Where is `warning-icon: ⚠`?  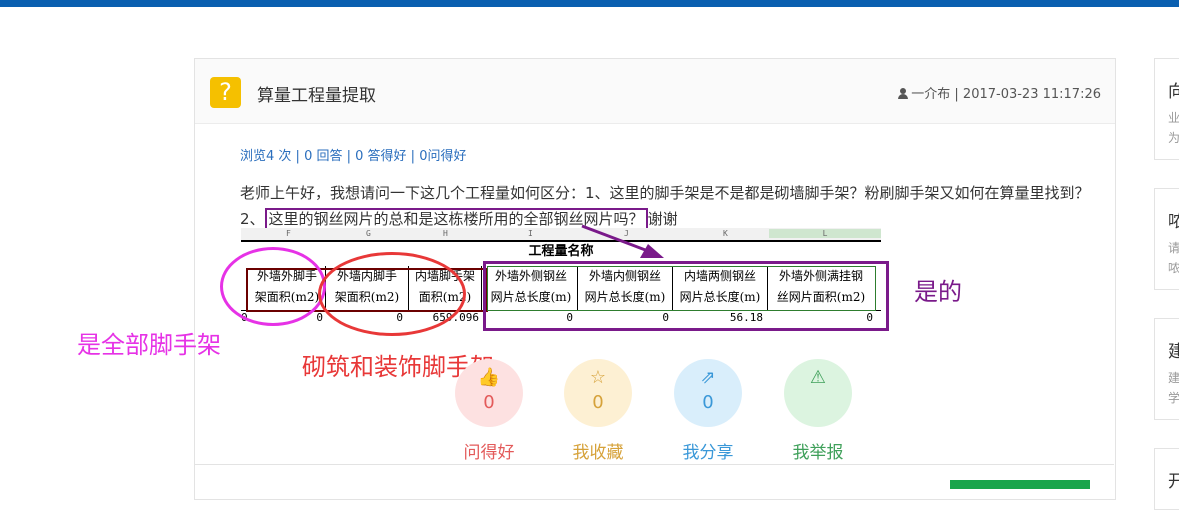
warning-icon: ⚠ is located at coordinates (818, 377).